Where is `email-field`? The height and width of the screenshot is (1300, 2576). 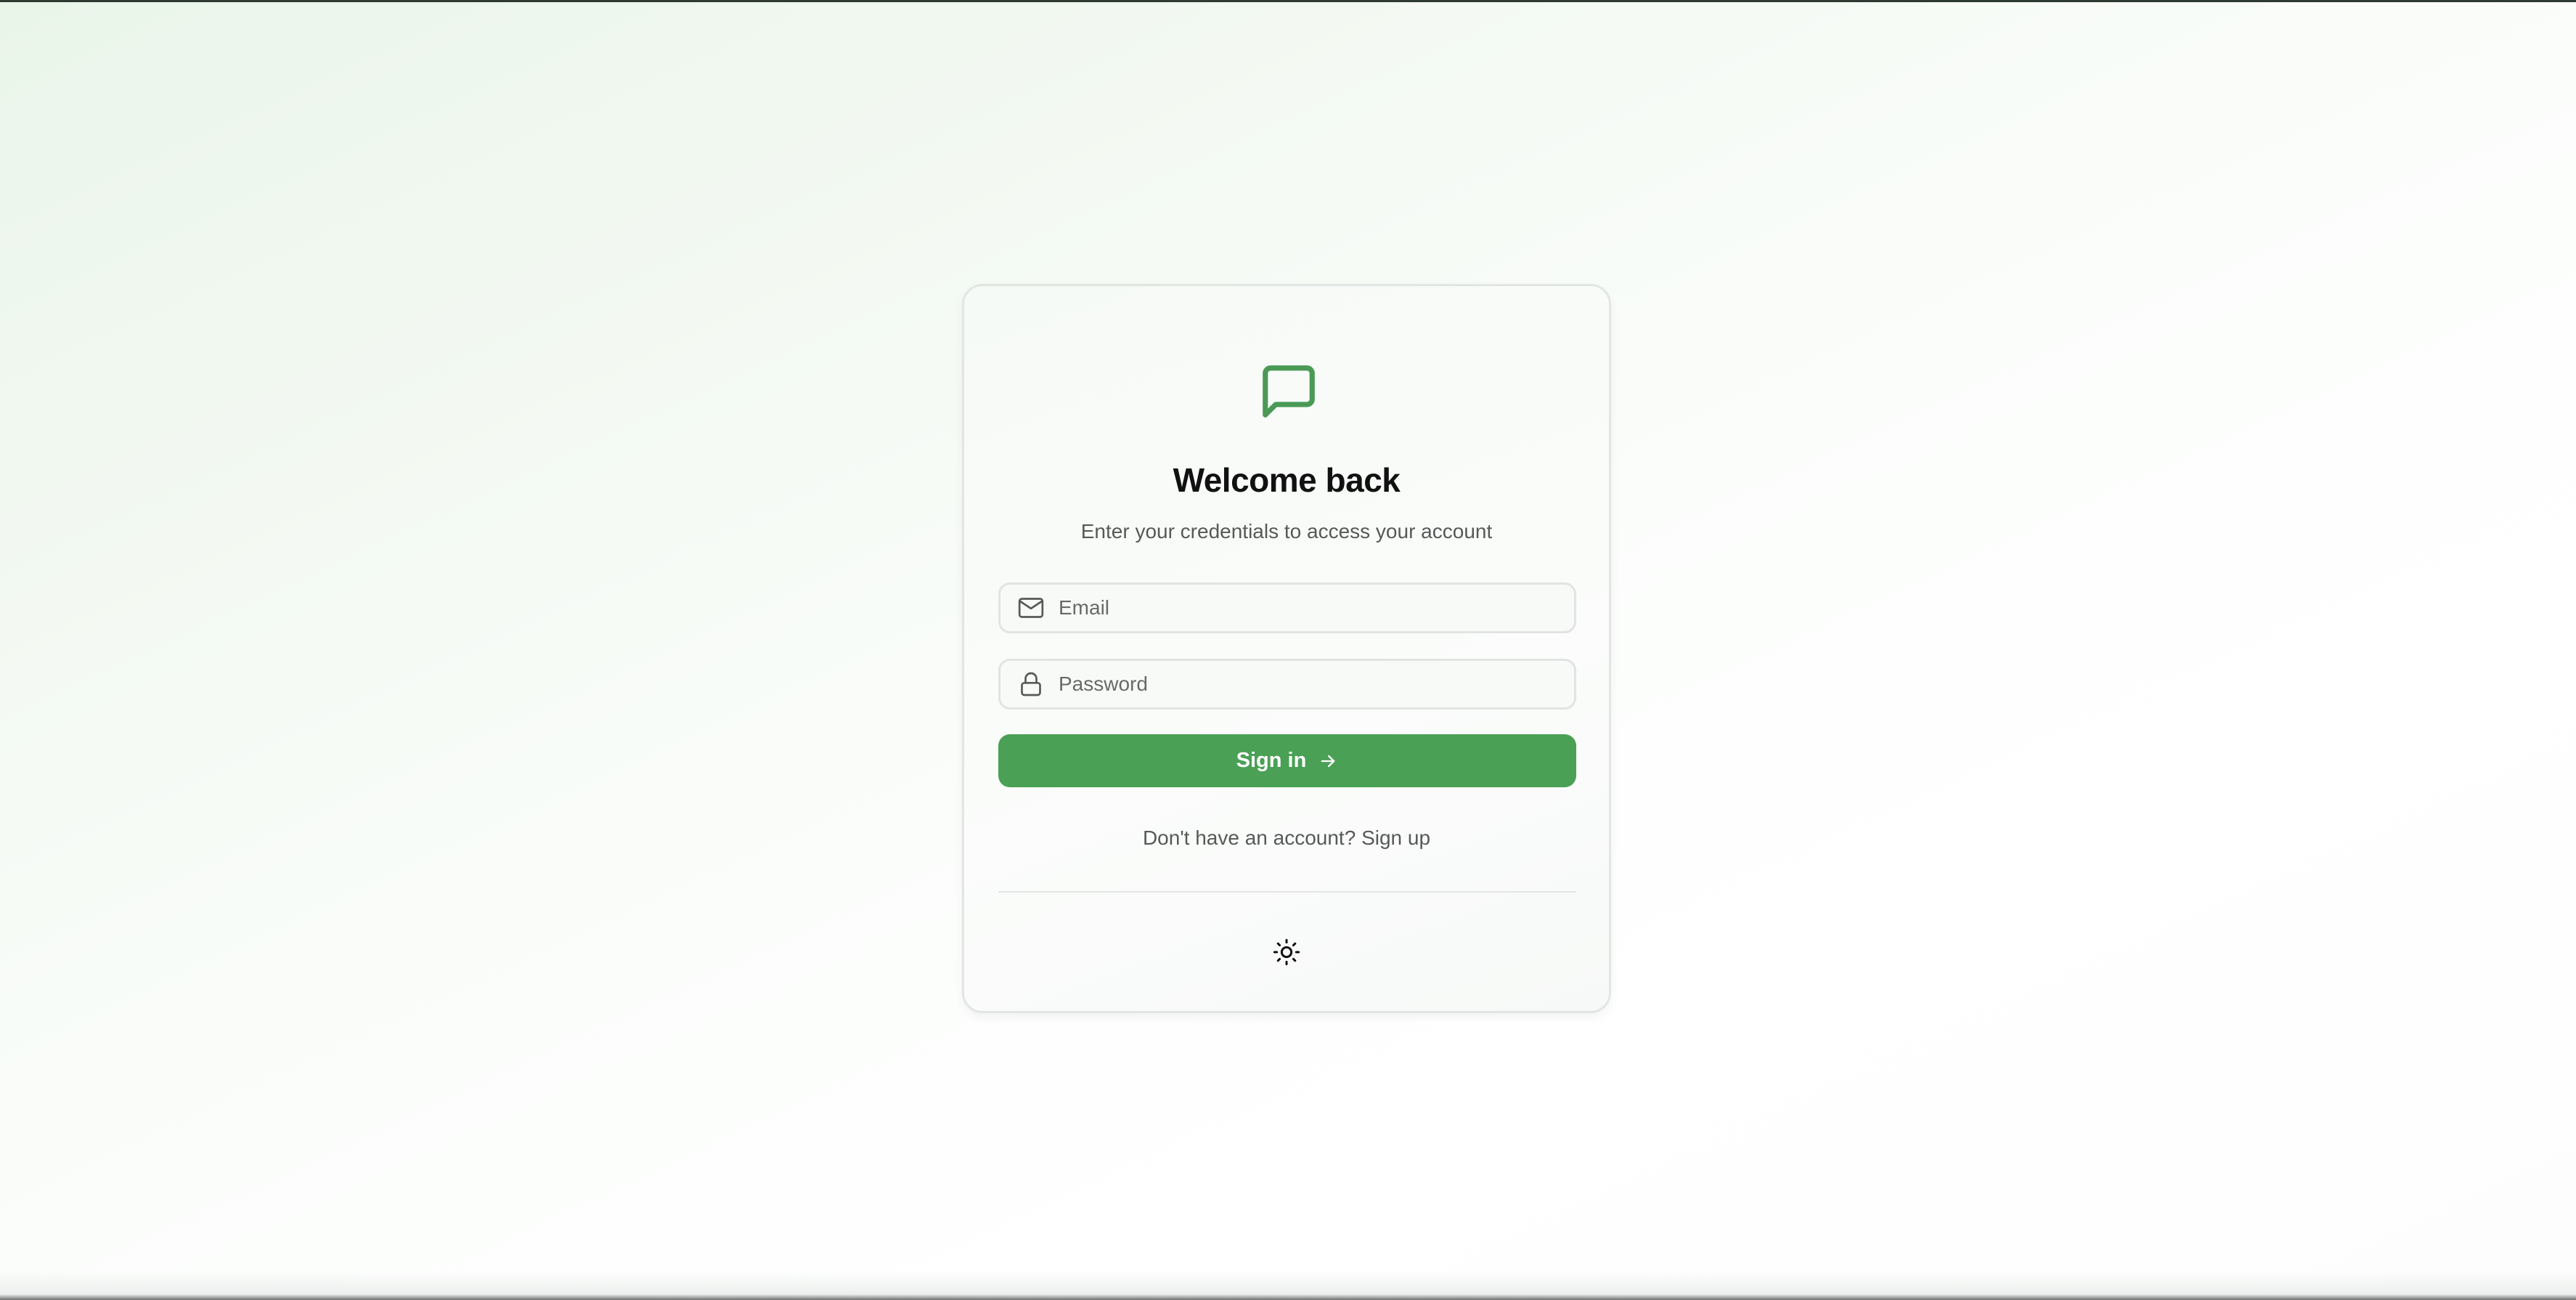 email-field is located at coordinates (1287, 607).